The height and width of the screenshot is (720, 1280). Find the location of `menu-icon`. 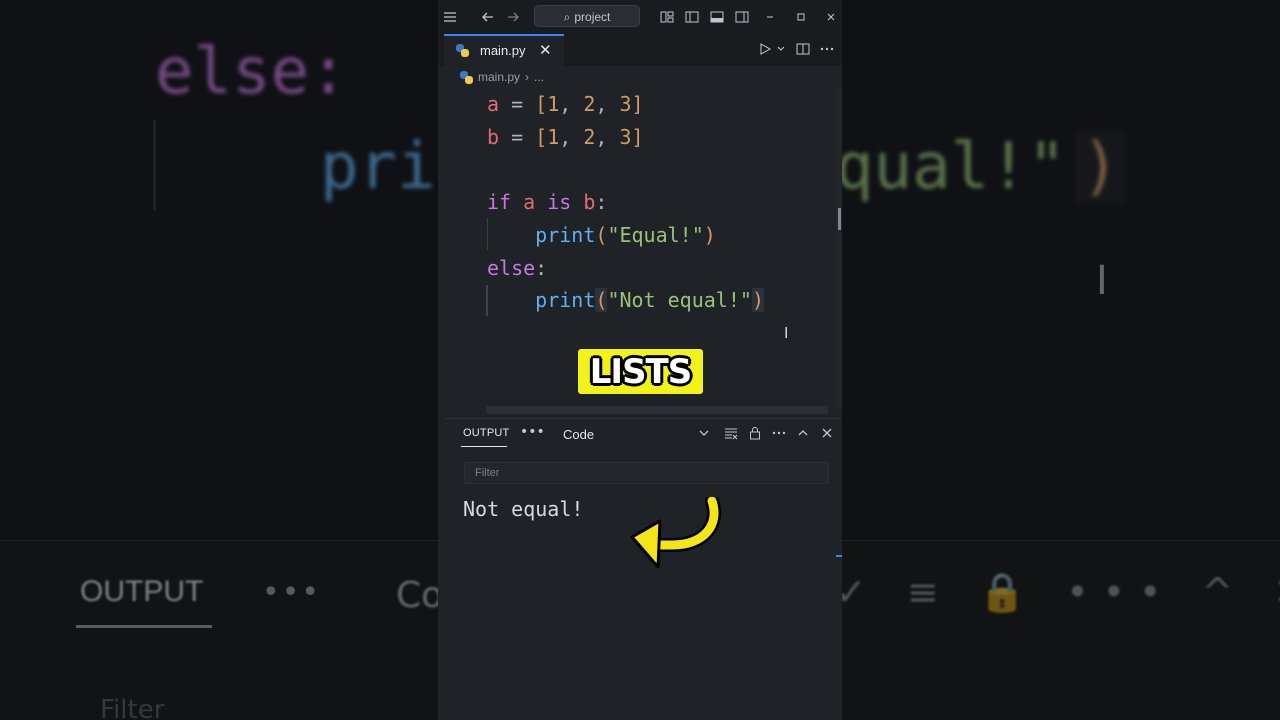

menu-icon is located at coordinates (450, 17).